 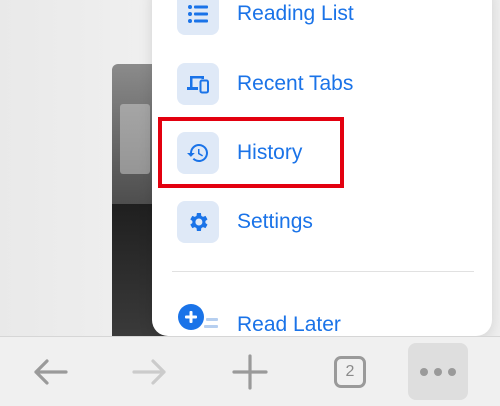 I want to click on more-icon, so click(x=438, y=371).